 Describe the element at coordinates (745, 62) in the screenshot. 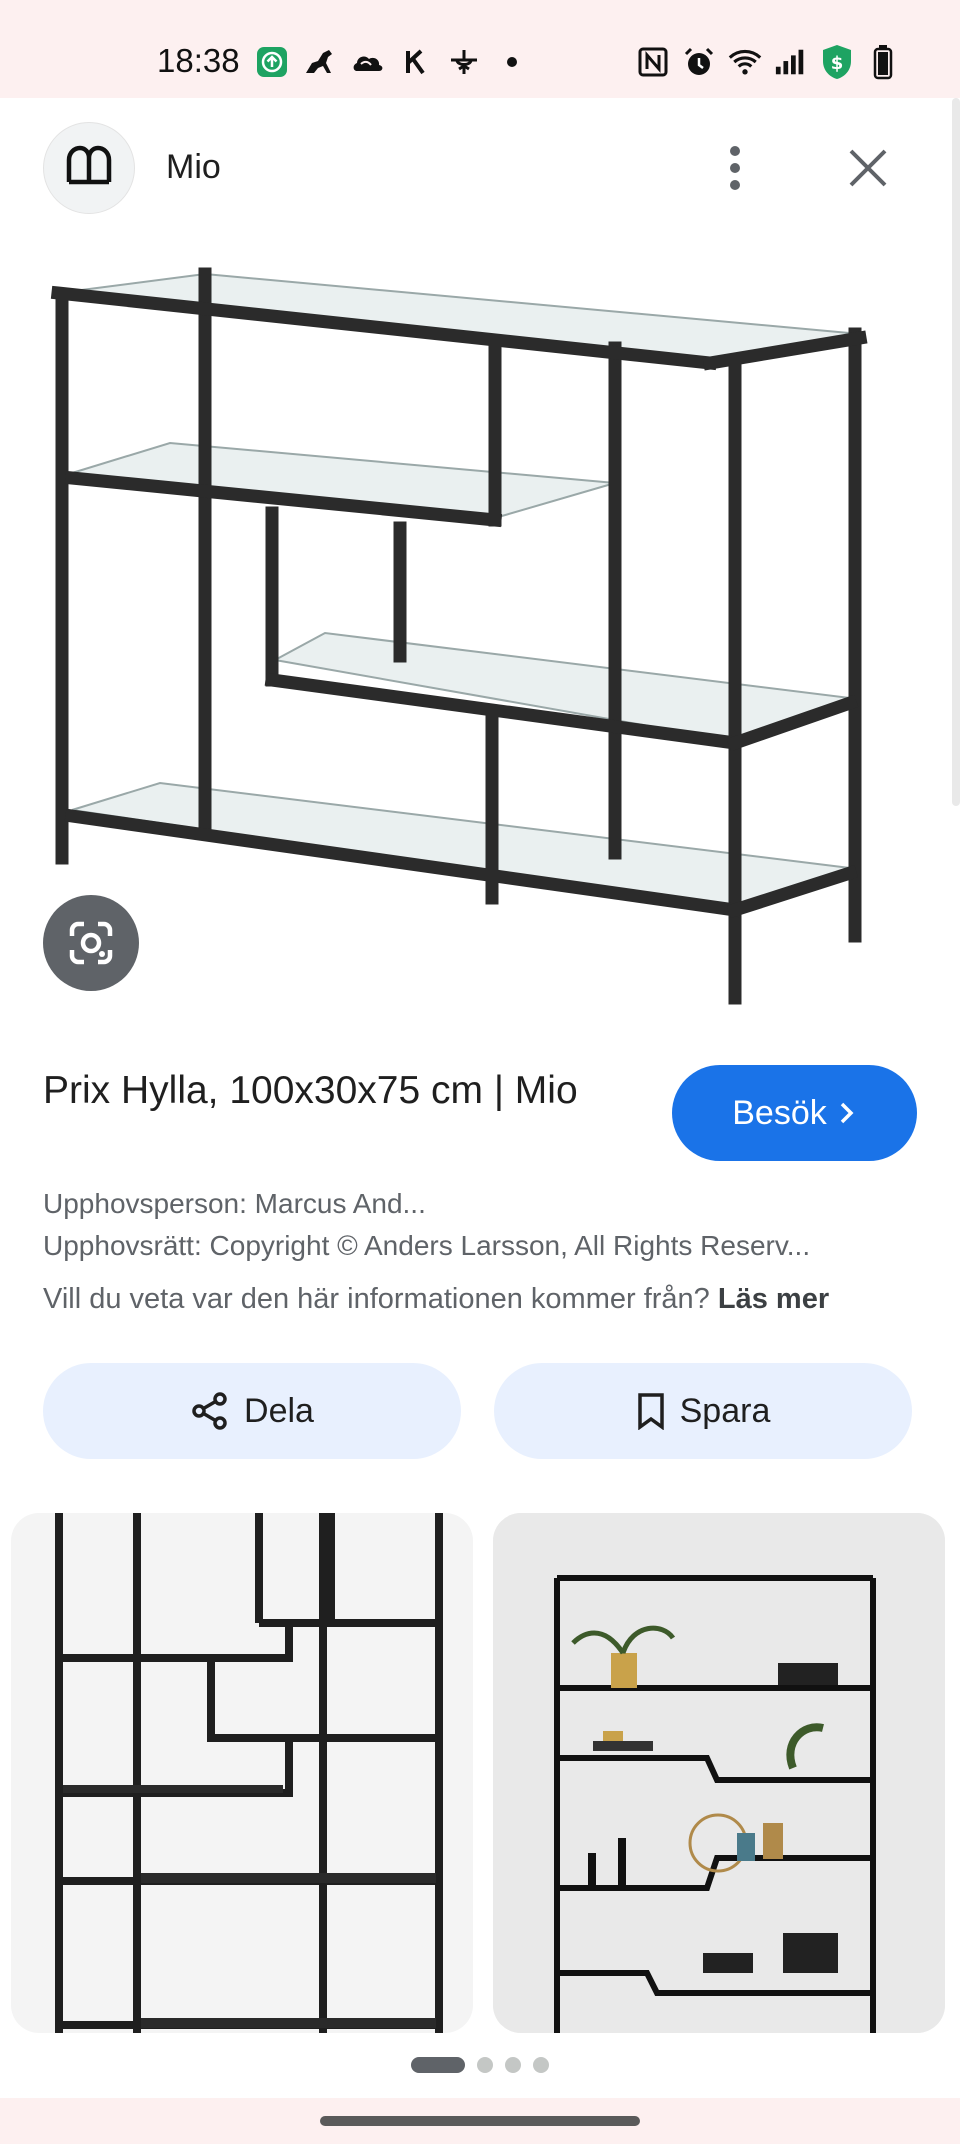

I see `wifi-icon` at that location.